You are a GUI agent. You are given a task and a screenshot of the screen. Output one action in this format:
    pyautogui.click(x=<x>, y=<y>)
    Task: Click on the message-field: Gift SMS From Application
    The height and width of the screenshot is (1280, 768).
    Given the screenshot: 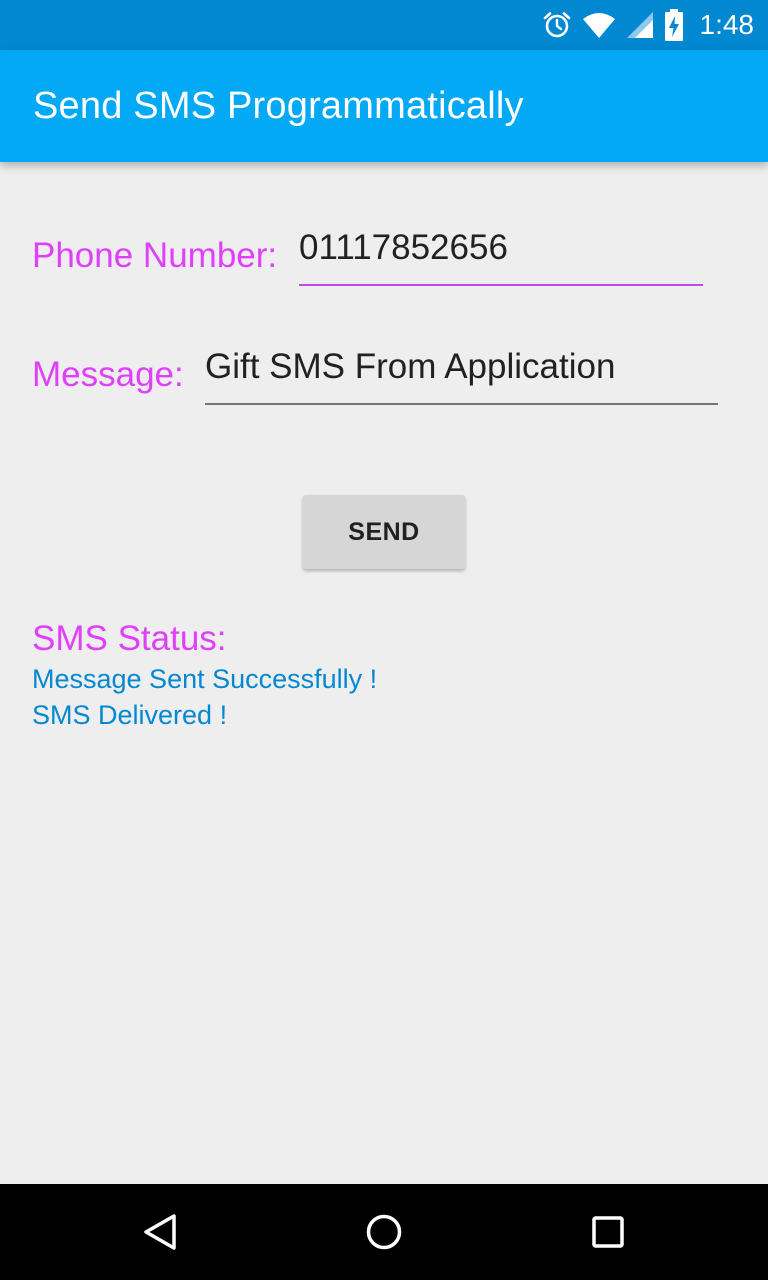 What is the action you would take?
    pyautogui.click(x=461, y=375)
    